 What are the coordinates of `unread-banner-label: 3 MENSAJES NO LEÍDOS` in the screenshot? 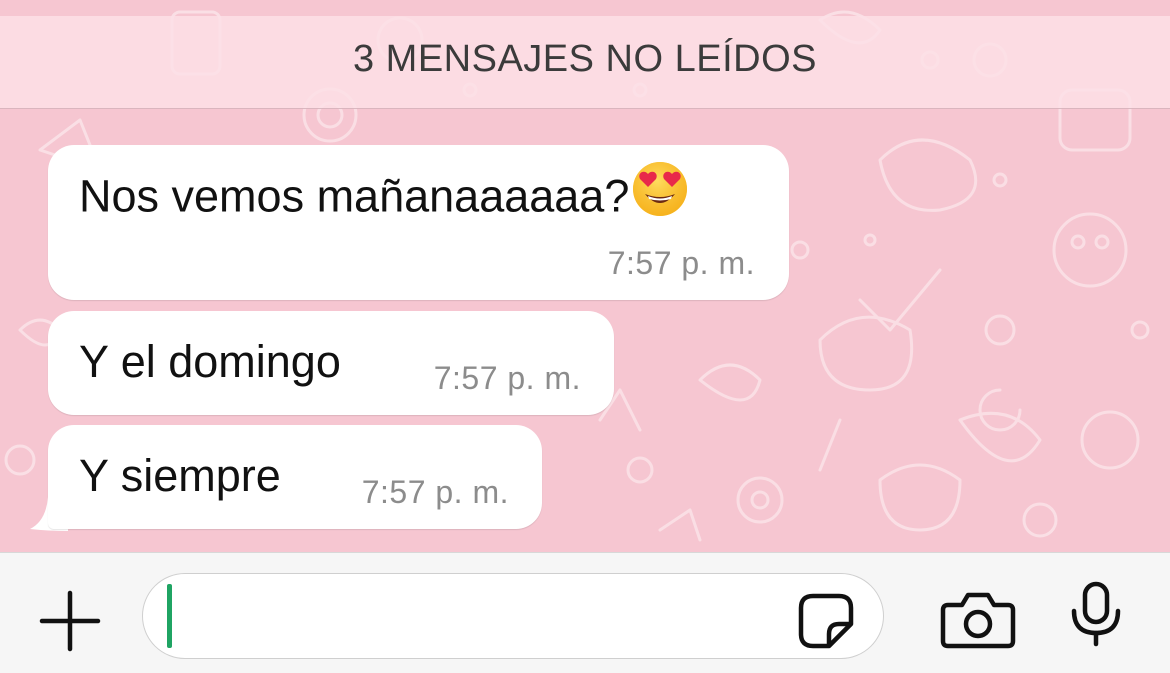 It's located at (584, 58).